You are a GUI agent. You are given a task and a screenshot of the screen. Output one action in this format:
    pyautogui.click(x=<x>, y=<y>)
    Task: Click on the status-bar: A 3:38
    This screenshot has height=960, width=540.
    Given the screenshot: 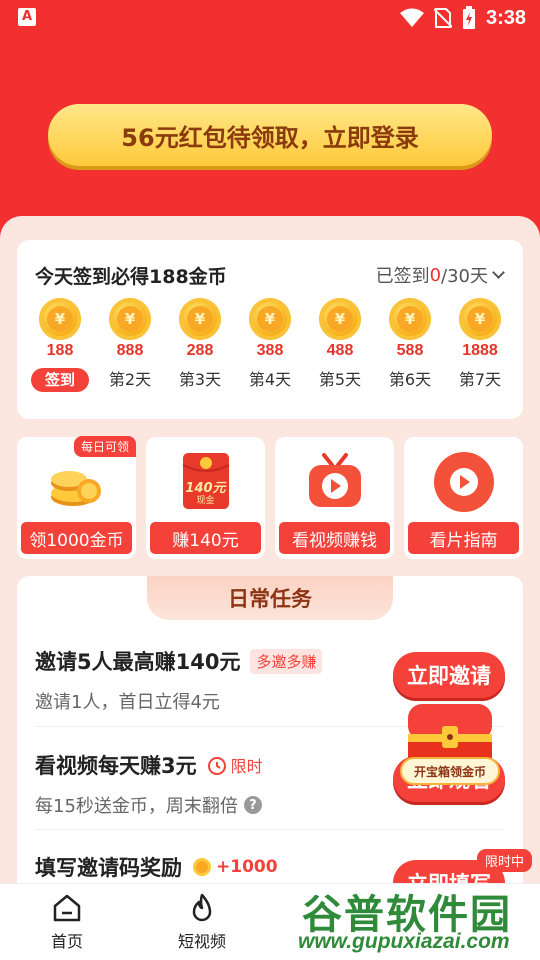 What is the action you would take?
    pyautogui.click(x=270, y=18)
    